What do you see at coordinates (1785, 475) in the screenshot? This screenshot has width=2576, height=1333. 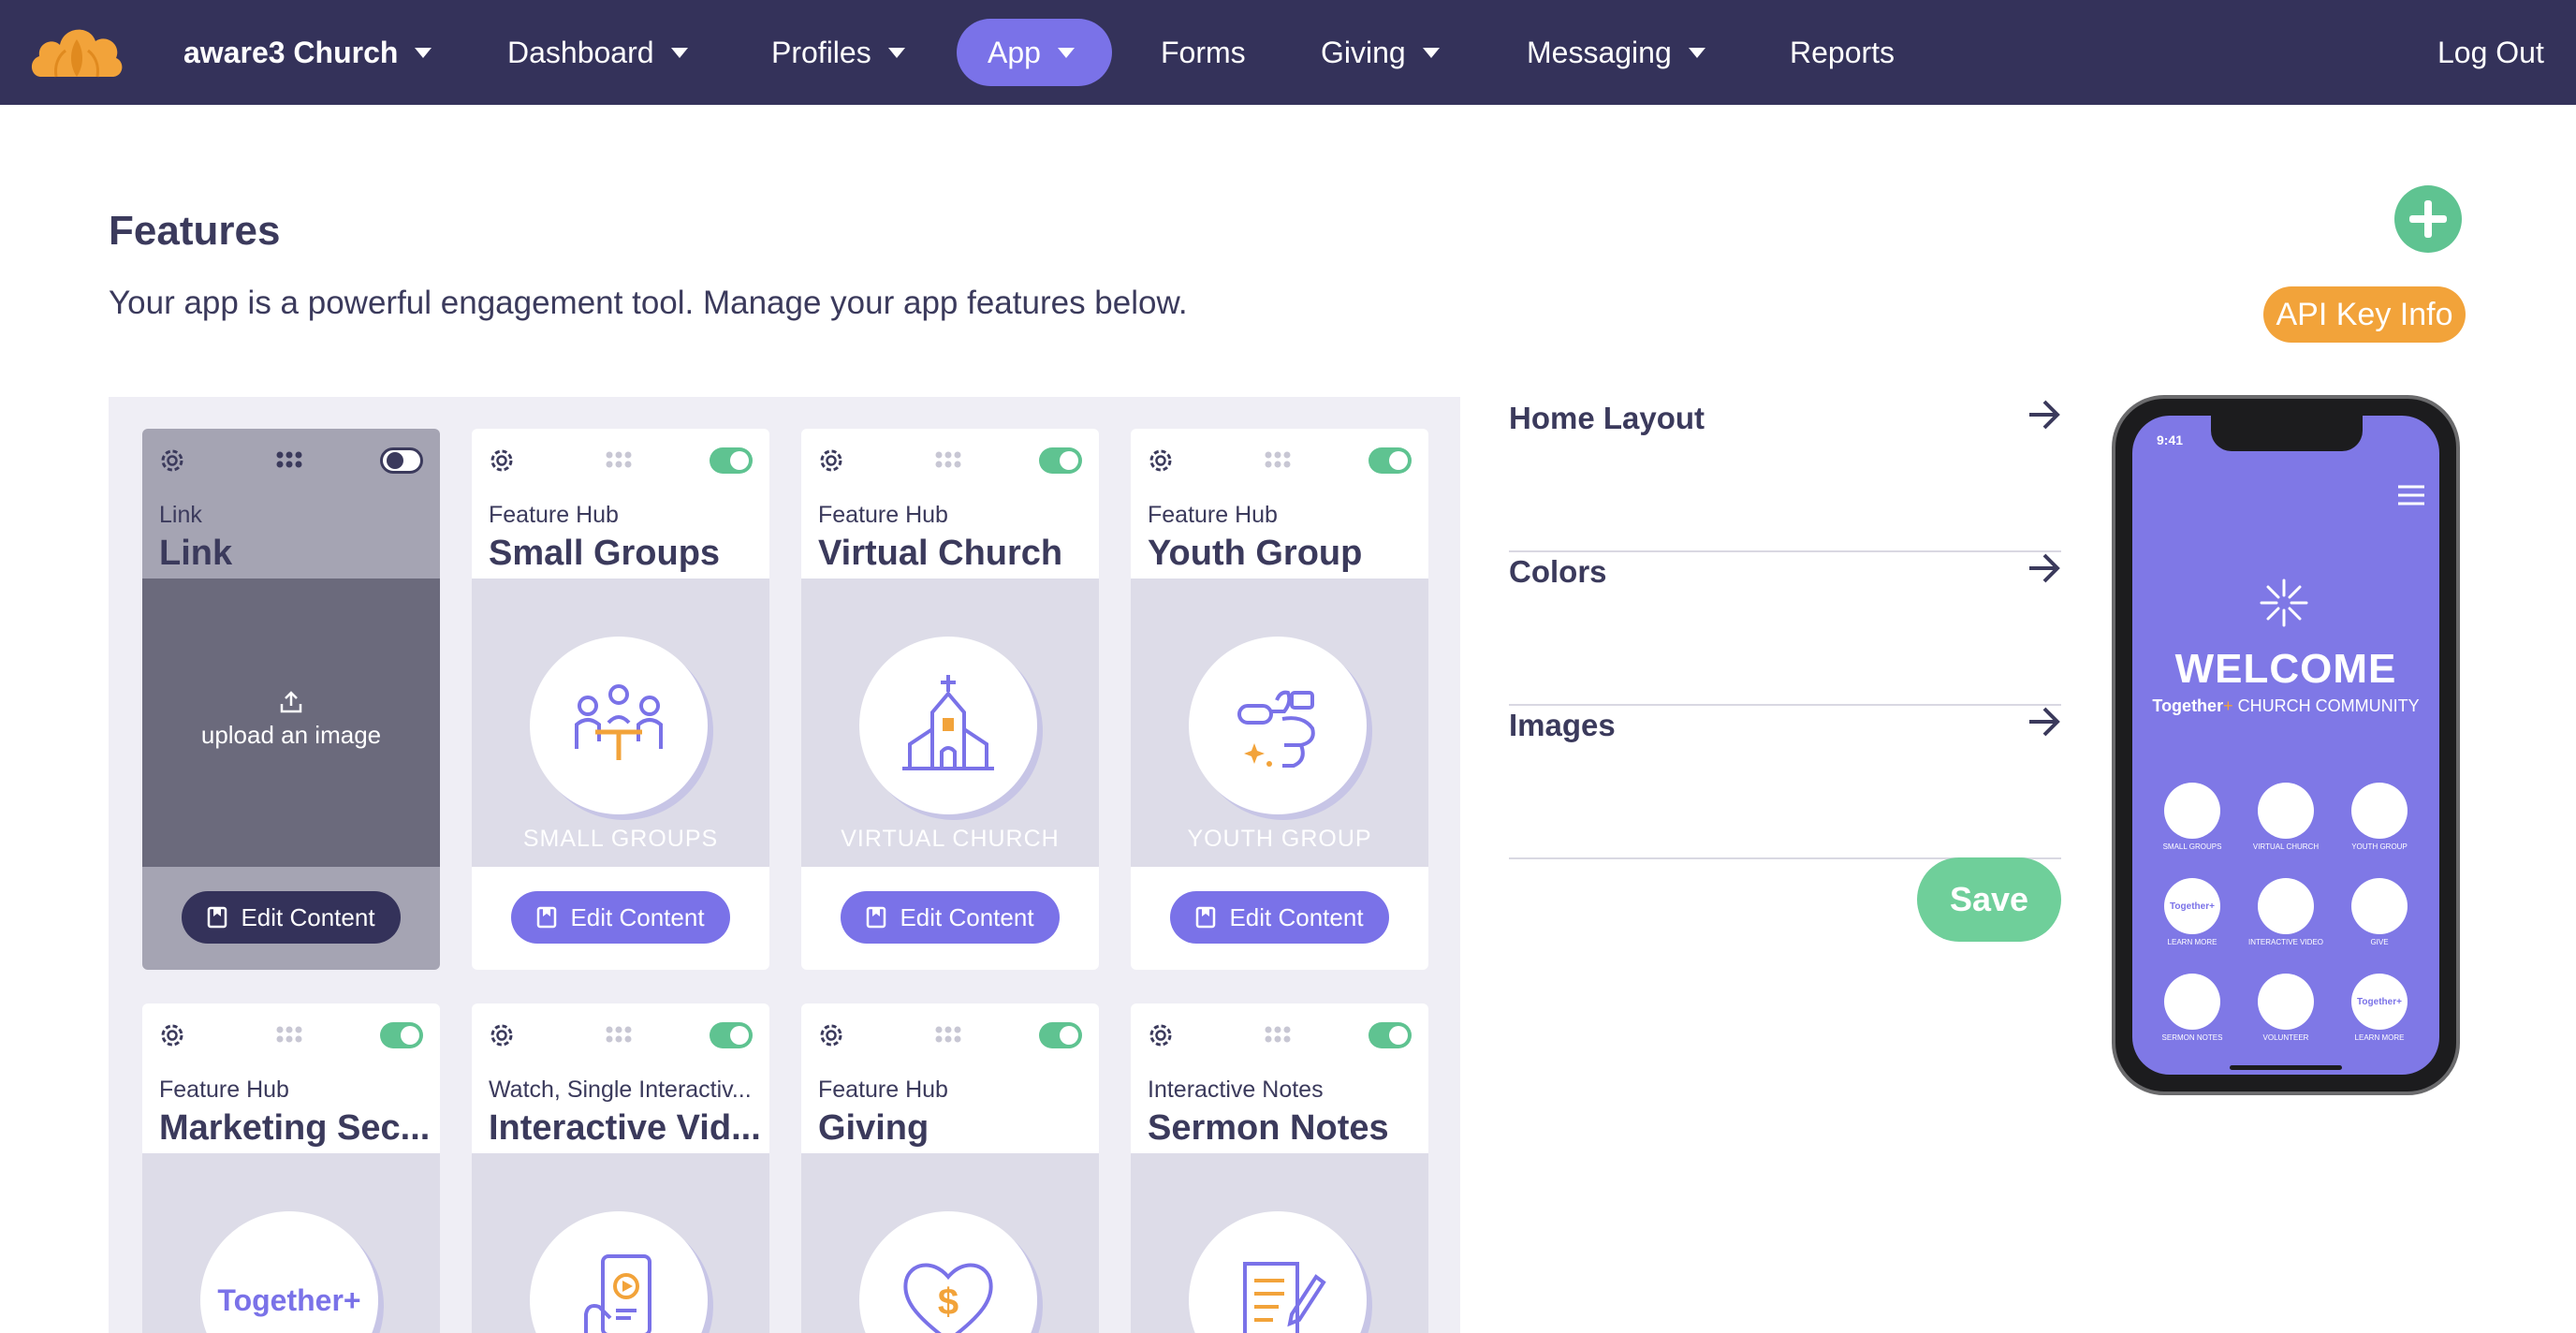 I see `settings-row-home-layout: Home Layout` at bounding box center [1785, 475].